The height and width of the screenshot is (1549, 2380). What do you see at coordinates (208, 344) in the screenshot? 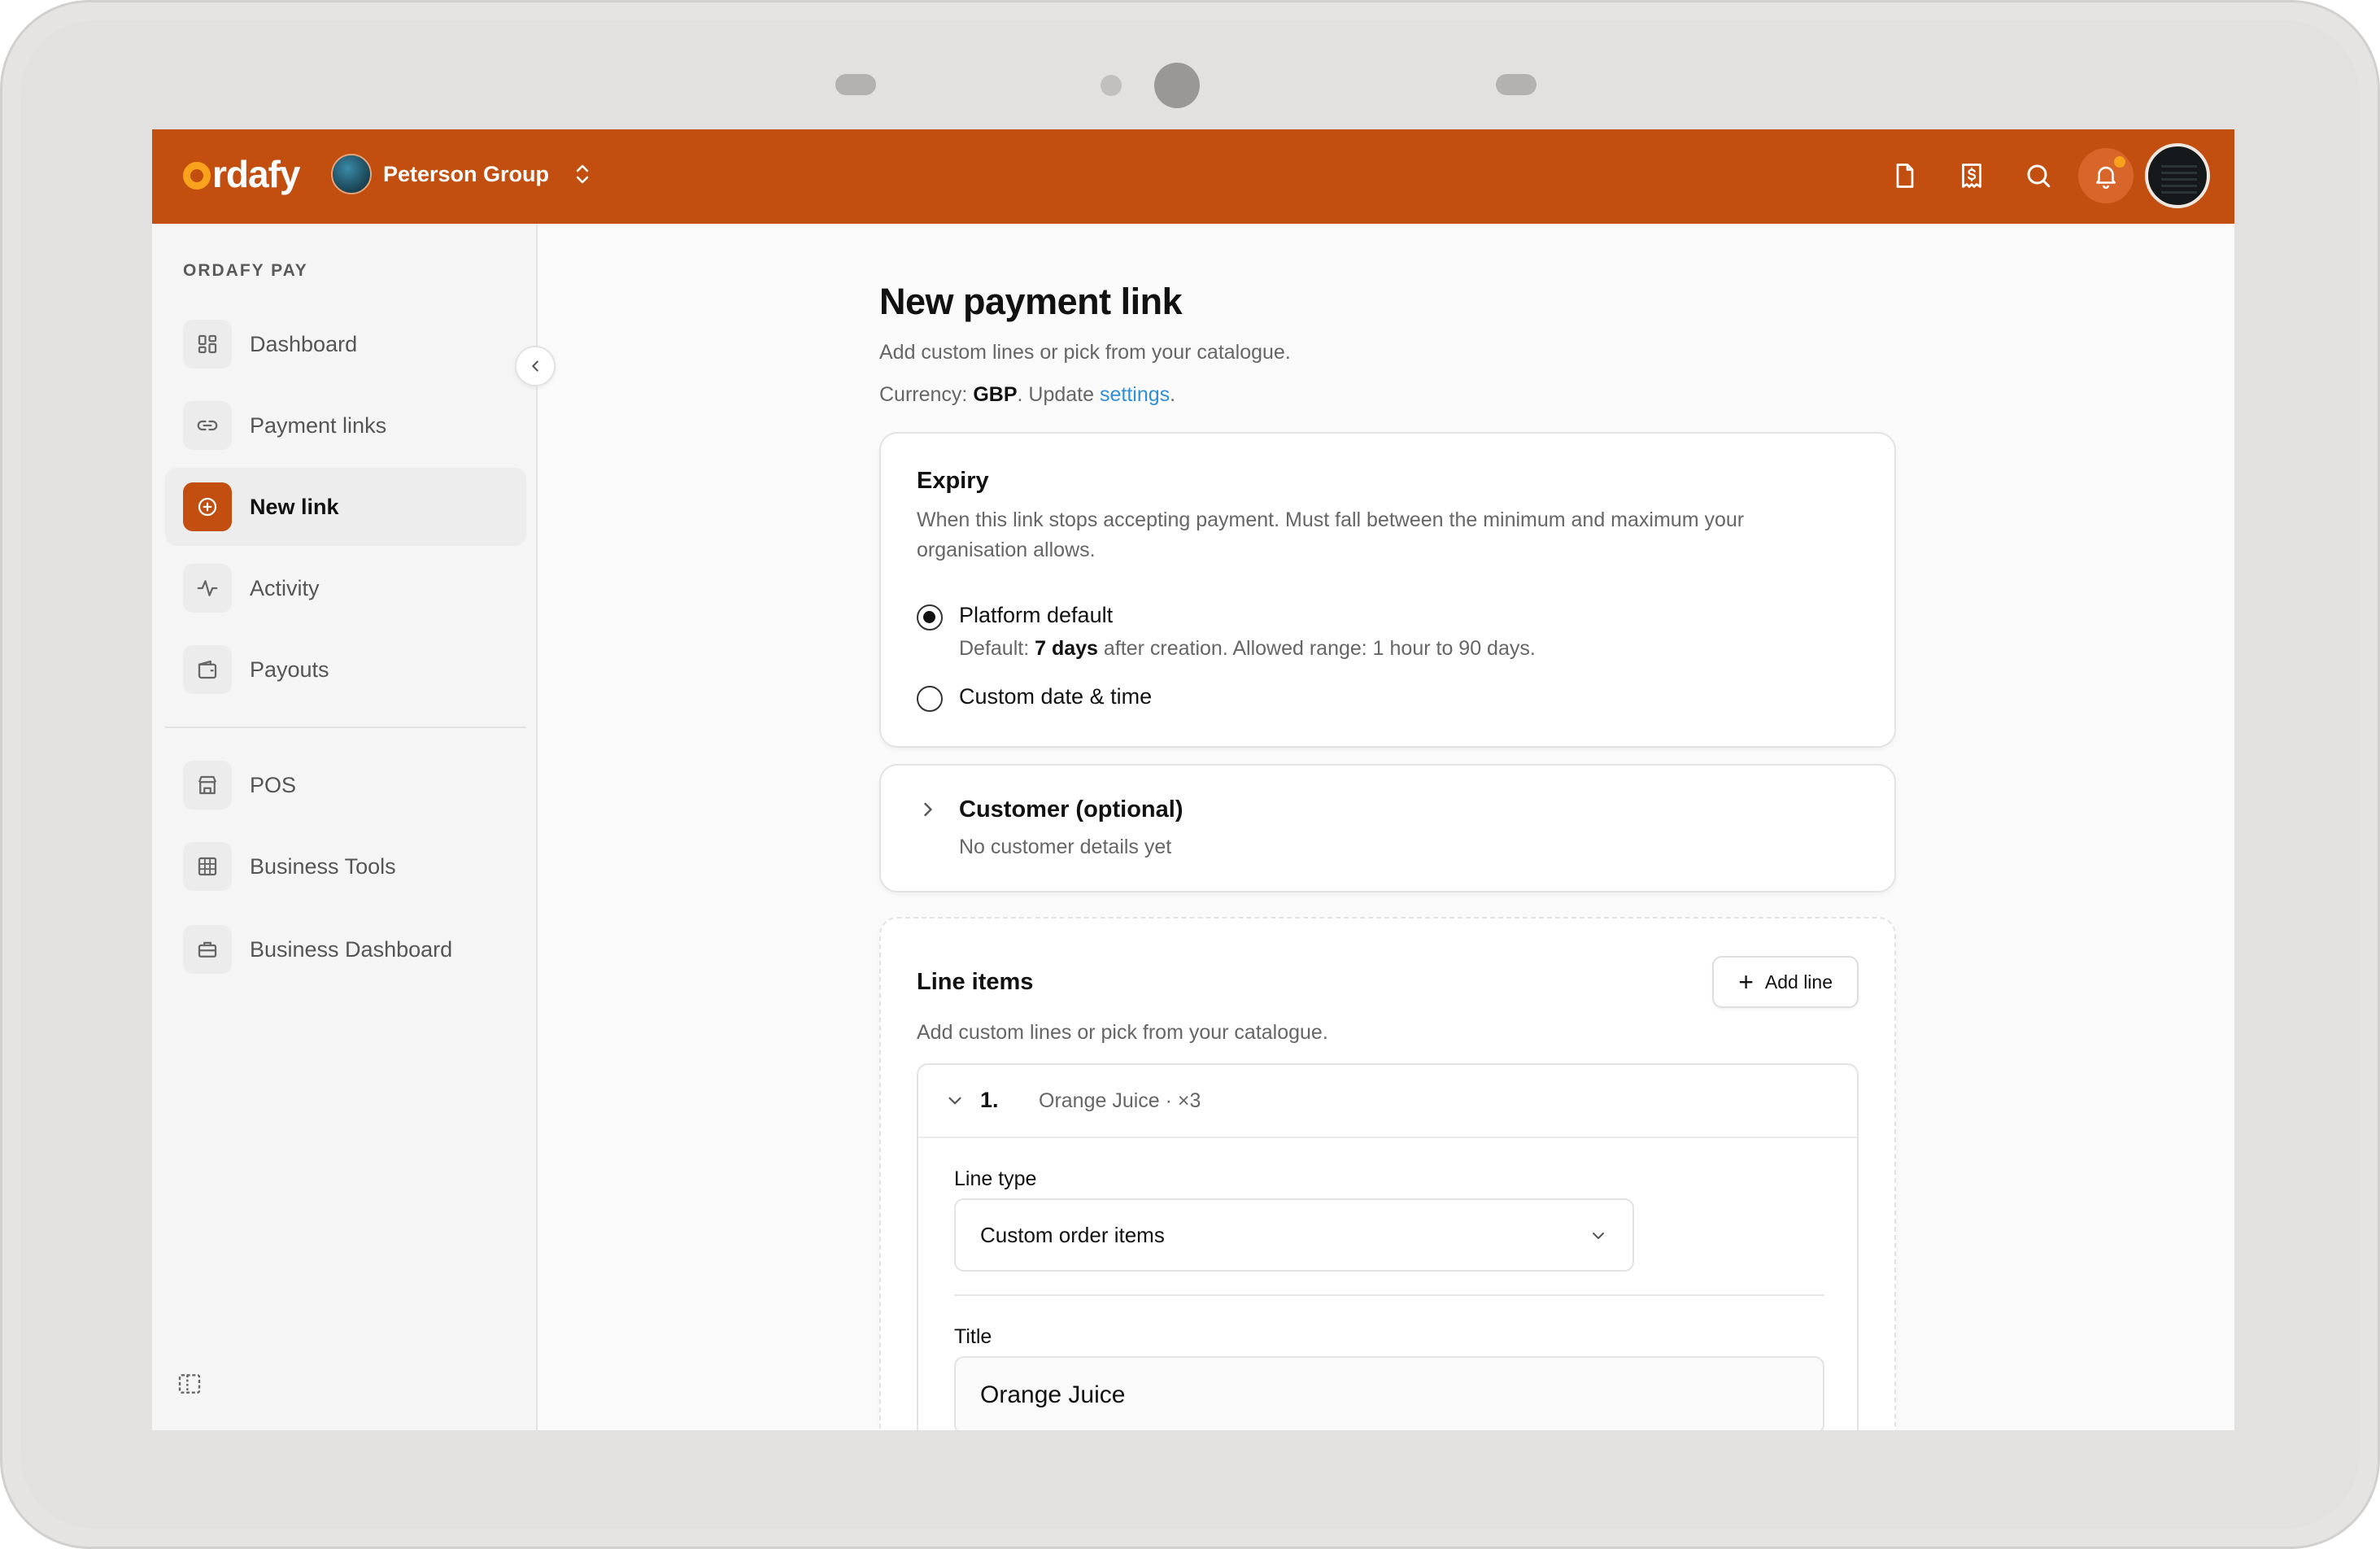
I see `dashboard-icon` at bounding box center [208, 344].